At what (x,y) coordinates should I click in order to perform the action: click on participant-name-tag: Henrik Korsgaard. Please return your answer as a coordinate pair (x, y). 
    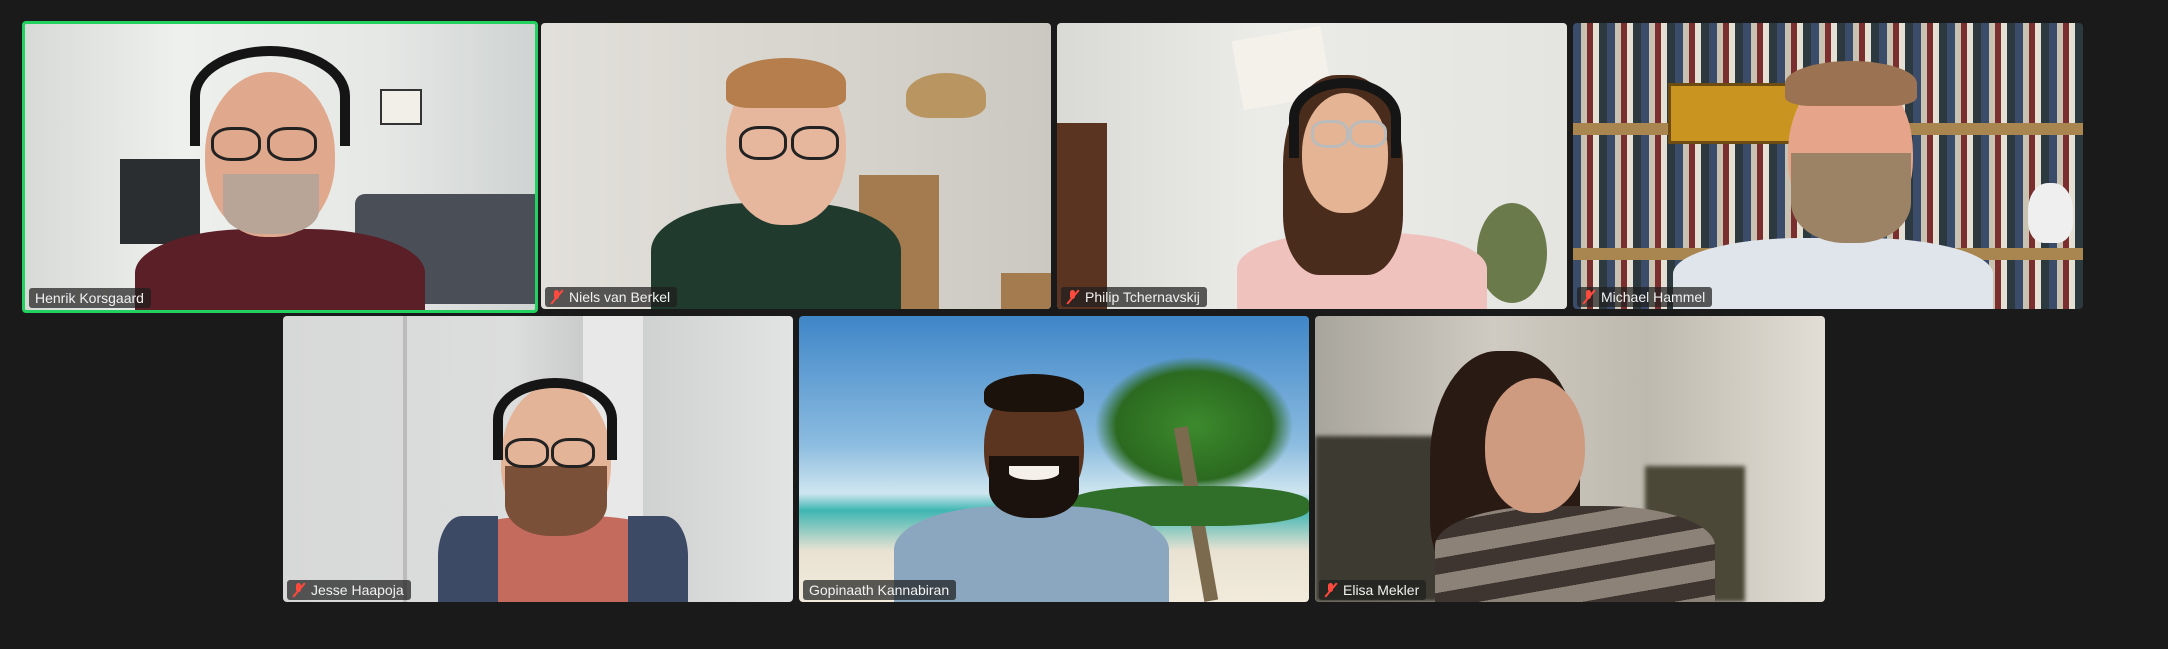
    Looking at the image, I should click on (90, 298).